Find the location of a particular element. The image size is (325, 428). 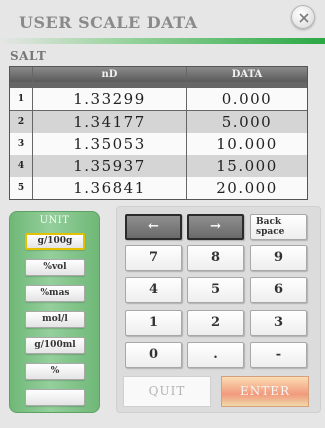

table-header-nd: nD is located at coordinates (109, 74).